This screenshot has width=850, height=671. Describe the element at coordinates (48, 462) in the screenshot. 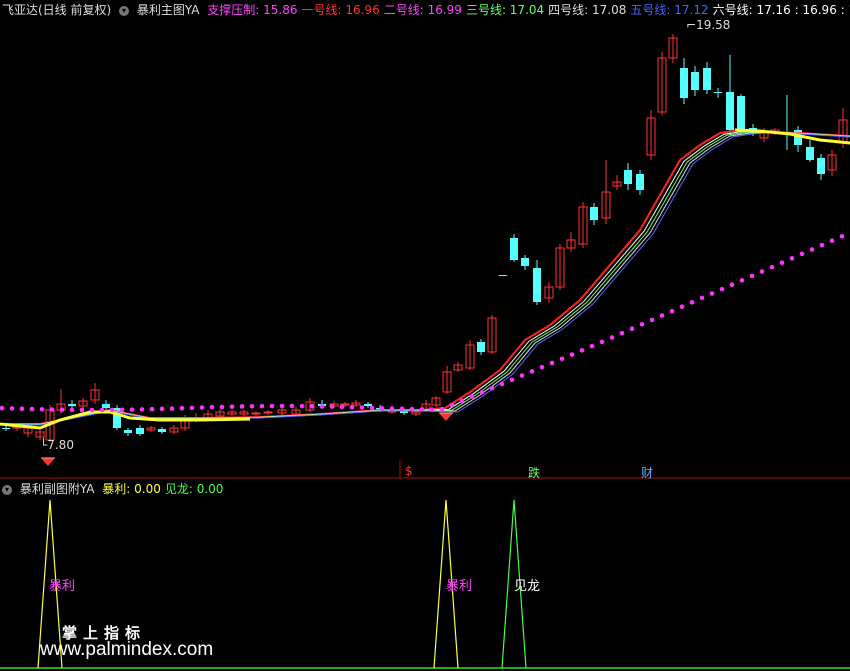

I see `signal-diamond-left` at that location.